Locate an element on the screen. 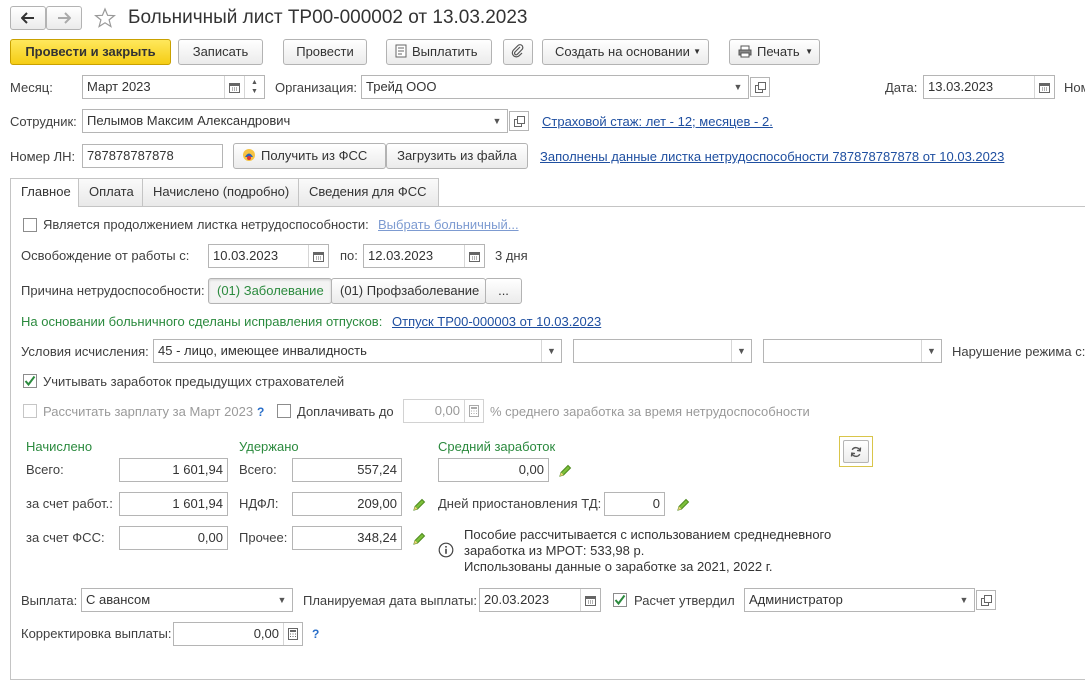  spin-up-icon: ▲ is located at coordinates (254, 82).